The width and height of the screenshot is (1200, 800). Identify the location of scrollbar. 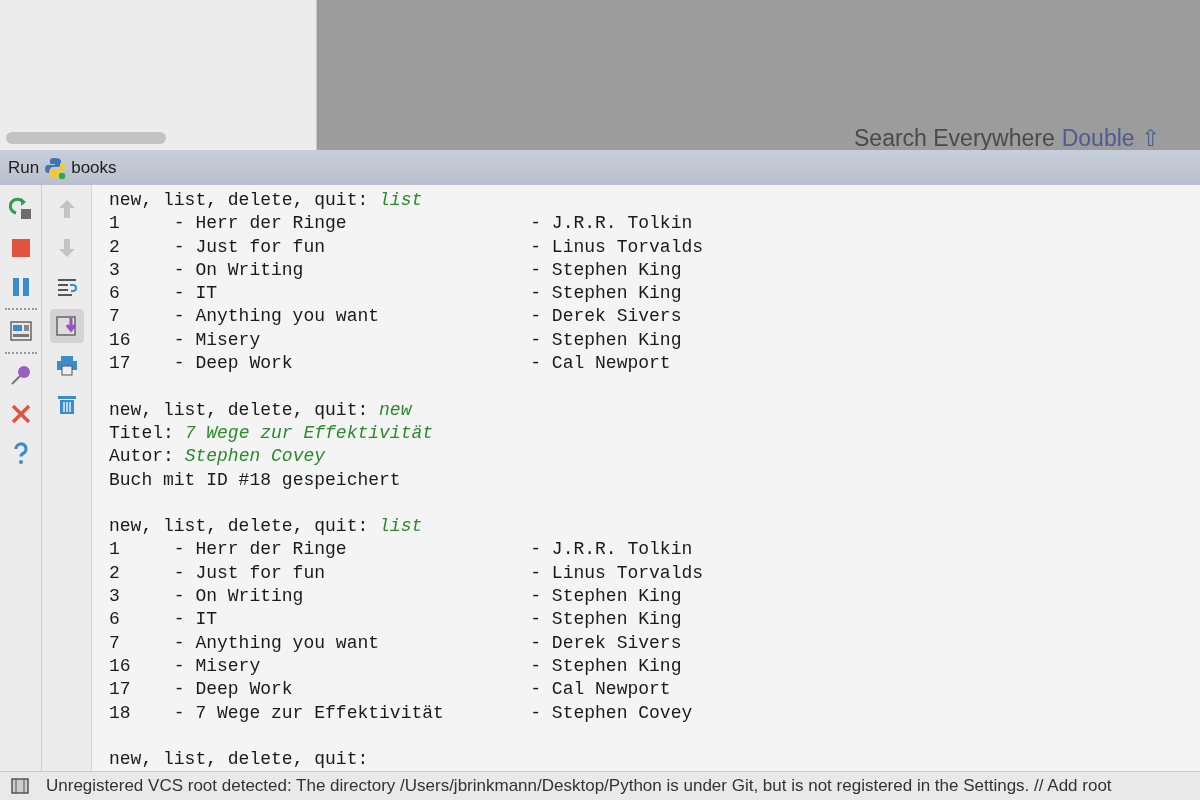
(86, 138).